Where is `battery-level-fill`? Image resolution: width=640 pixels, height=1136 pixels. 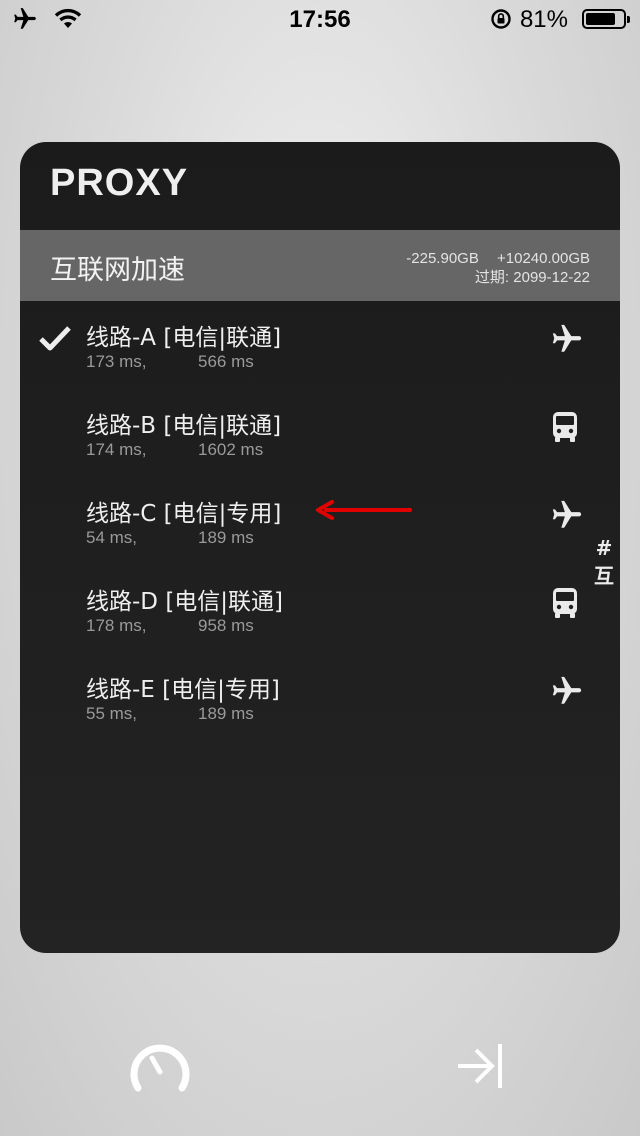 battery-level-fill is located at coordinates (601, 19).